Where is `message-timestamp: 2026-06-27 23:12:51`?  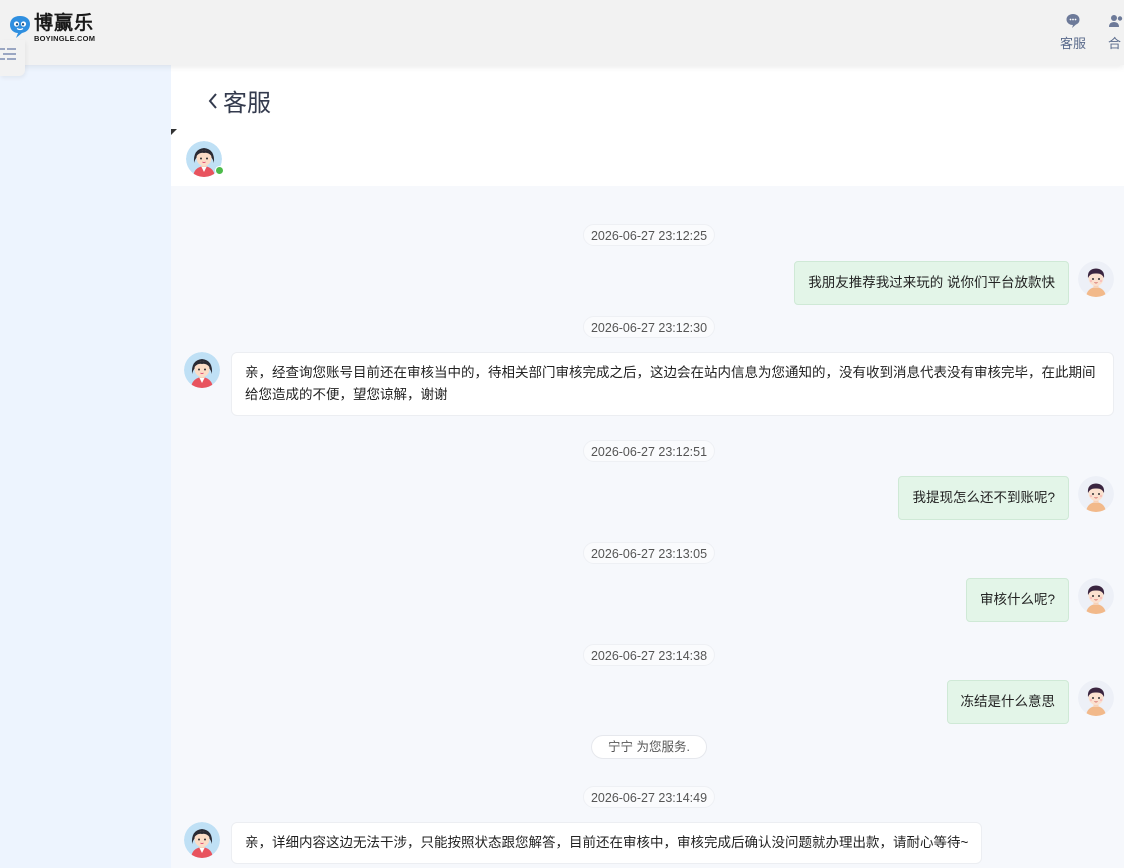 message-timestamp: 2026-06-27 23:12:51 is located at coordinates (649, 451).